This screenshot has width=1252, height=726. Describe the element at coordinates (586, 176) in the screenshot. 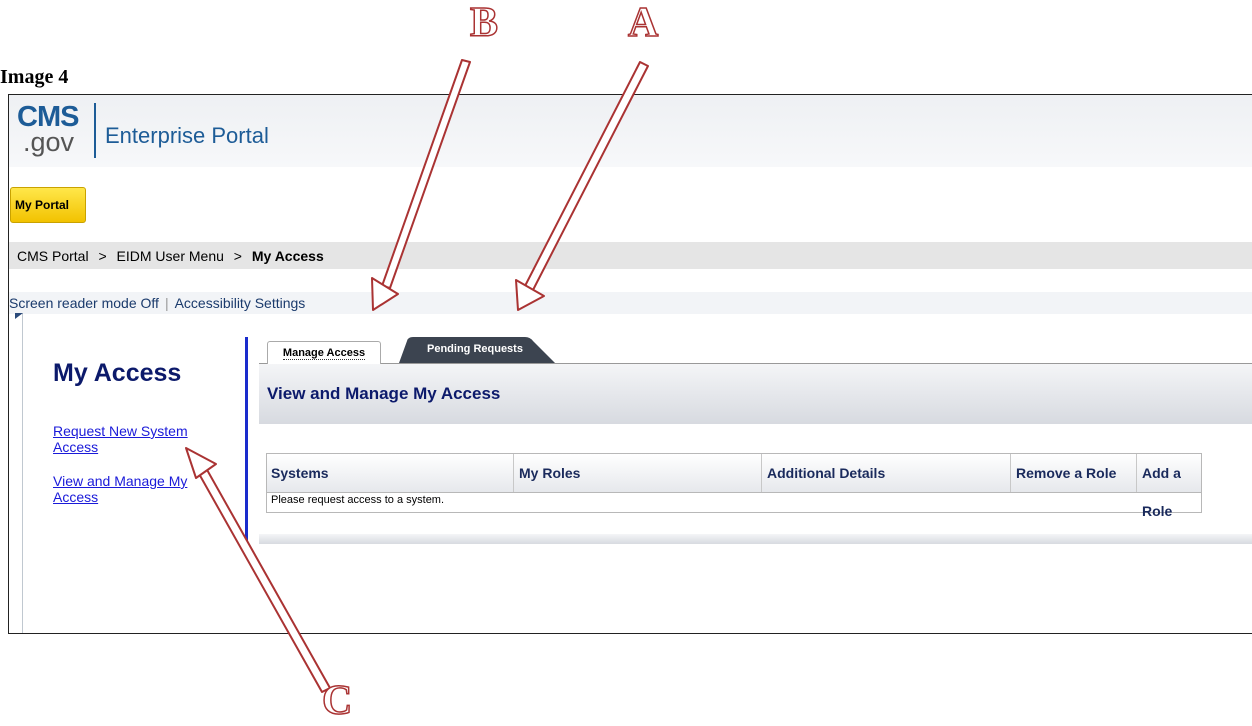

I see `arrow-a-shaft` at that location.